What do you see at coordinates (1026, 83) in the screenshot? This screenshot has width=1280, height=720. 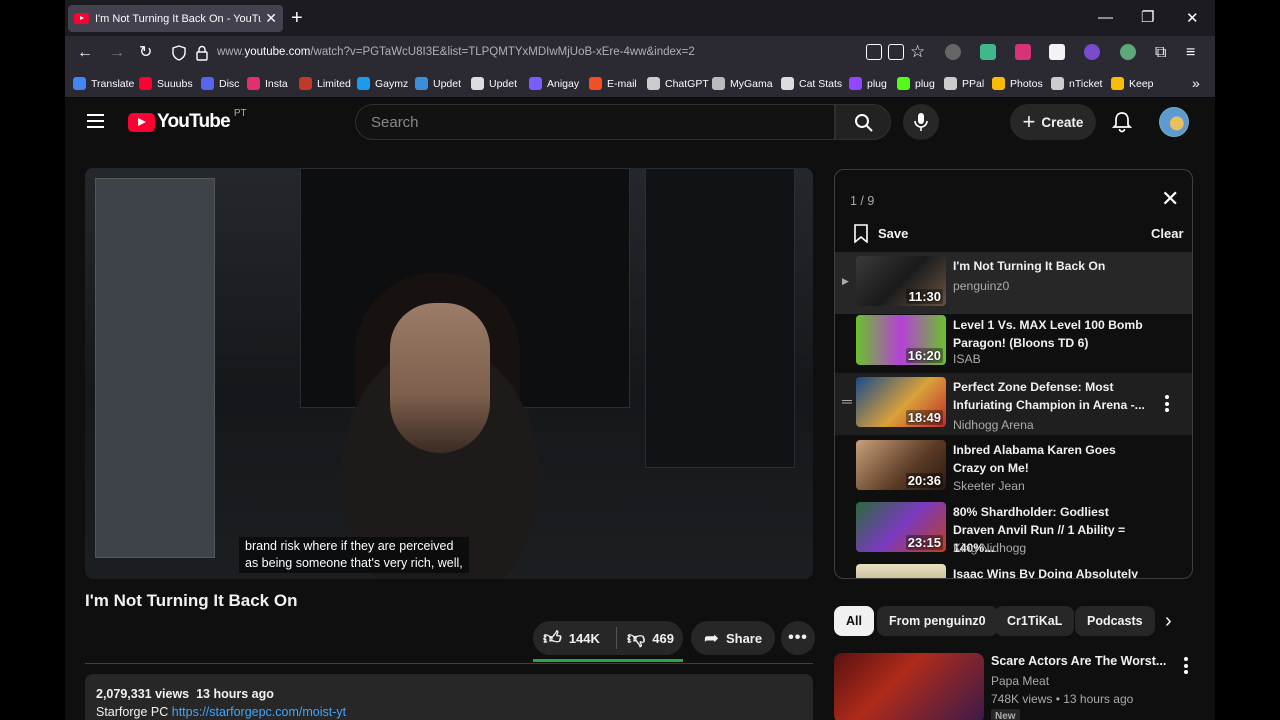 I see `bookmark-label: Photos` at bounding box center [1026, 83].